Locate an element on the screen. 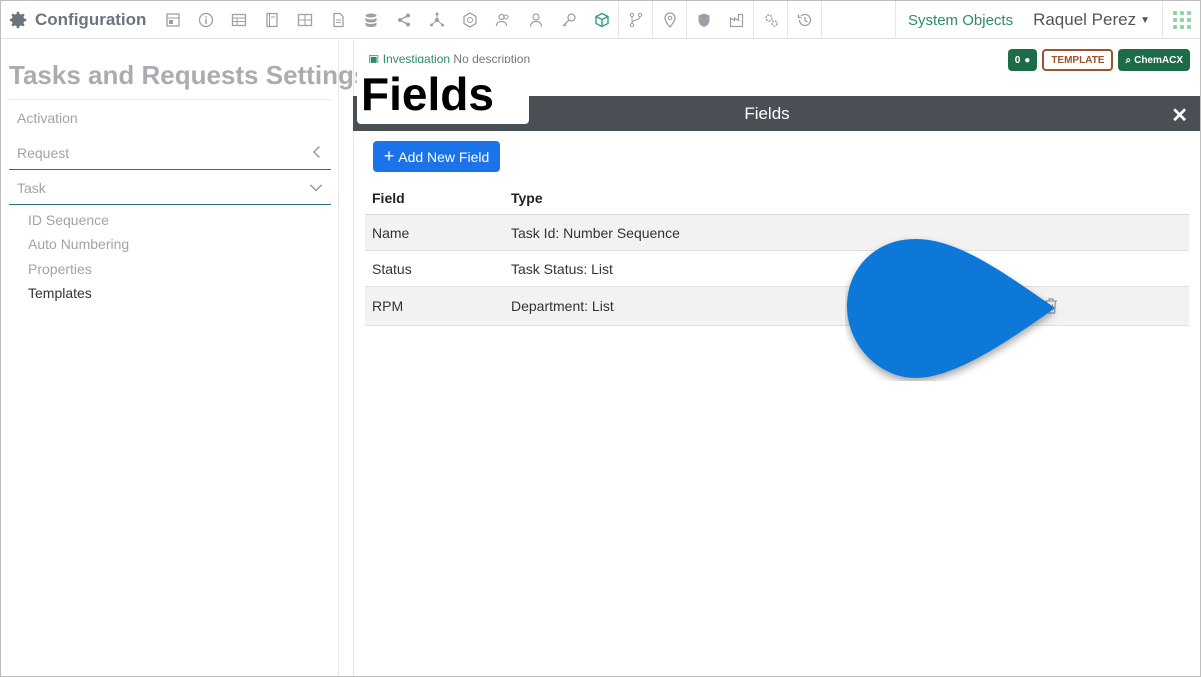 Image resolution: width=1201 pixels, height=677 pixels. cube-icon is located at coordinates (601, 20).